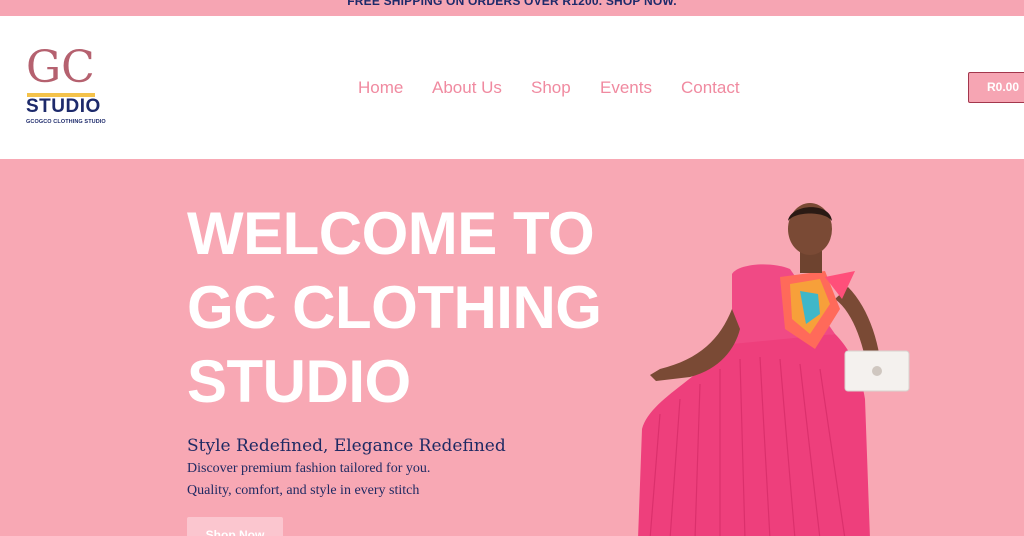  Describe the element at coordinates (66, 122) in the screenshot. I see `logo-subtitle: GCOGCO CLOTHING STUDIO` at that location.